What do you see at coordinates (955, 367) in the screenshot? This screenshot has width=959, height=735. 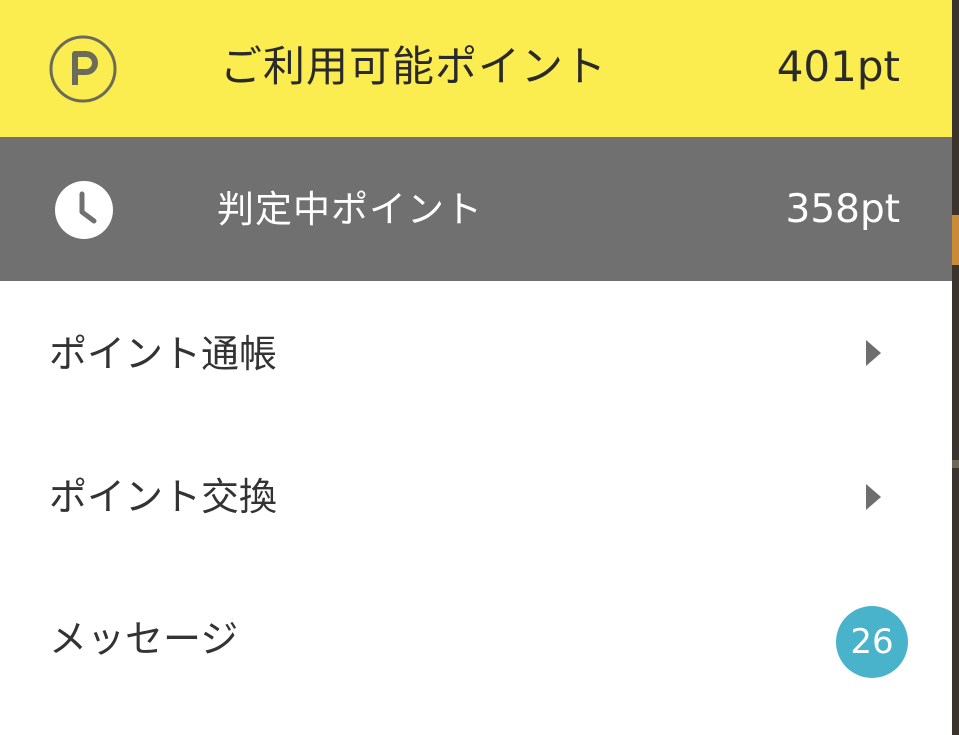 I see `background-content-edge` at bounding box center [955, 367].